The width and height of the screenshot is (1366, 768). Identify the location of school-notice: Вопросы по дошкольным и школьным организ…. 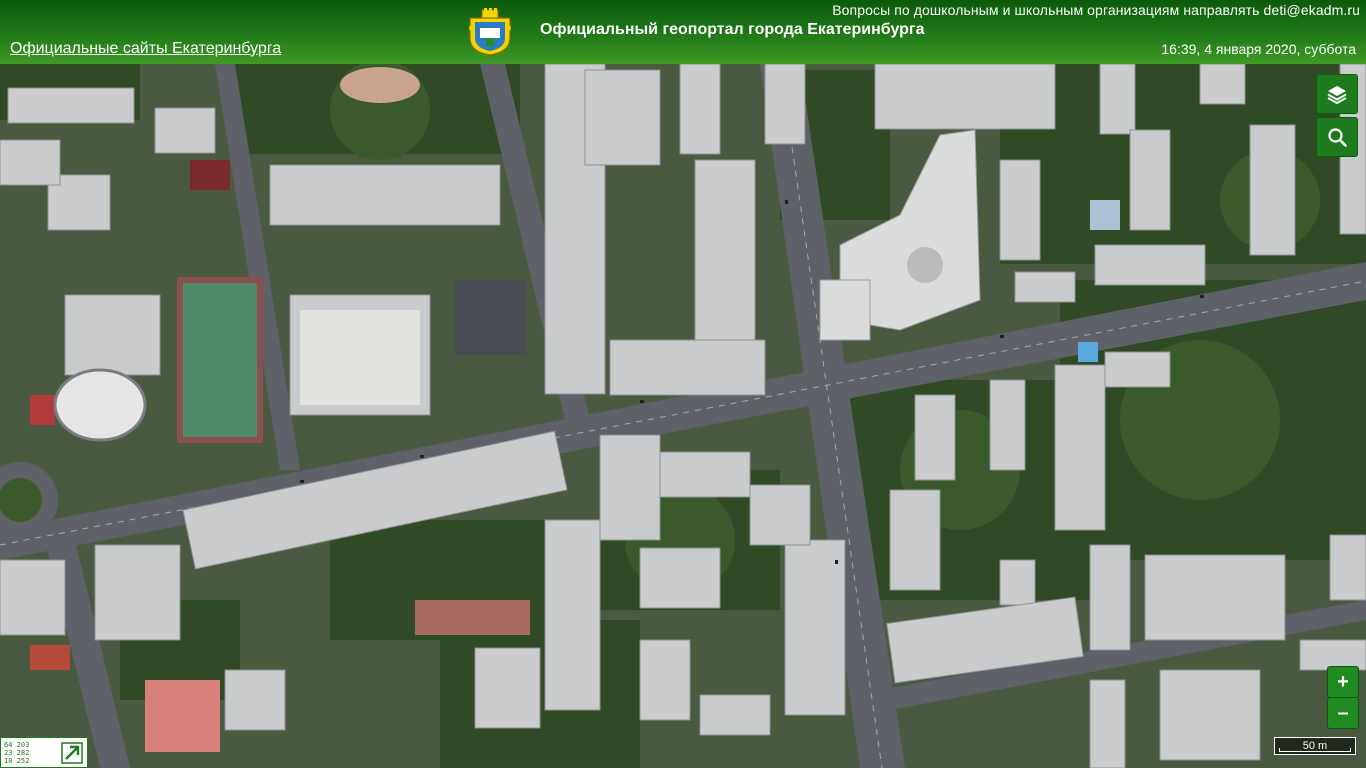
(1096, 10).